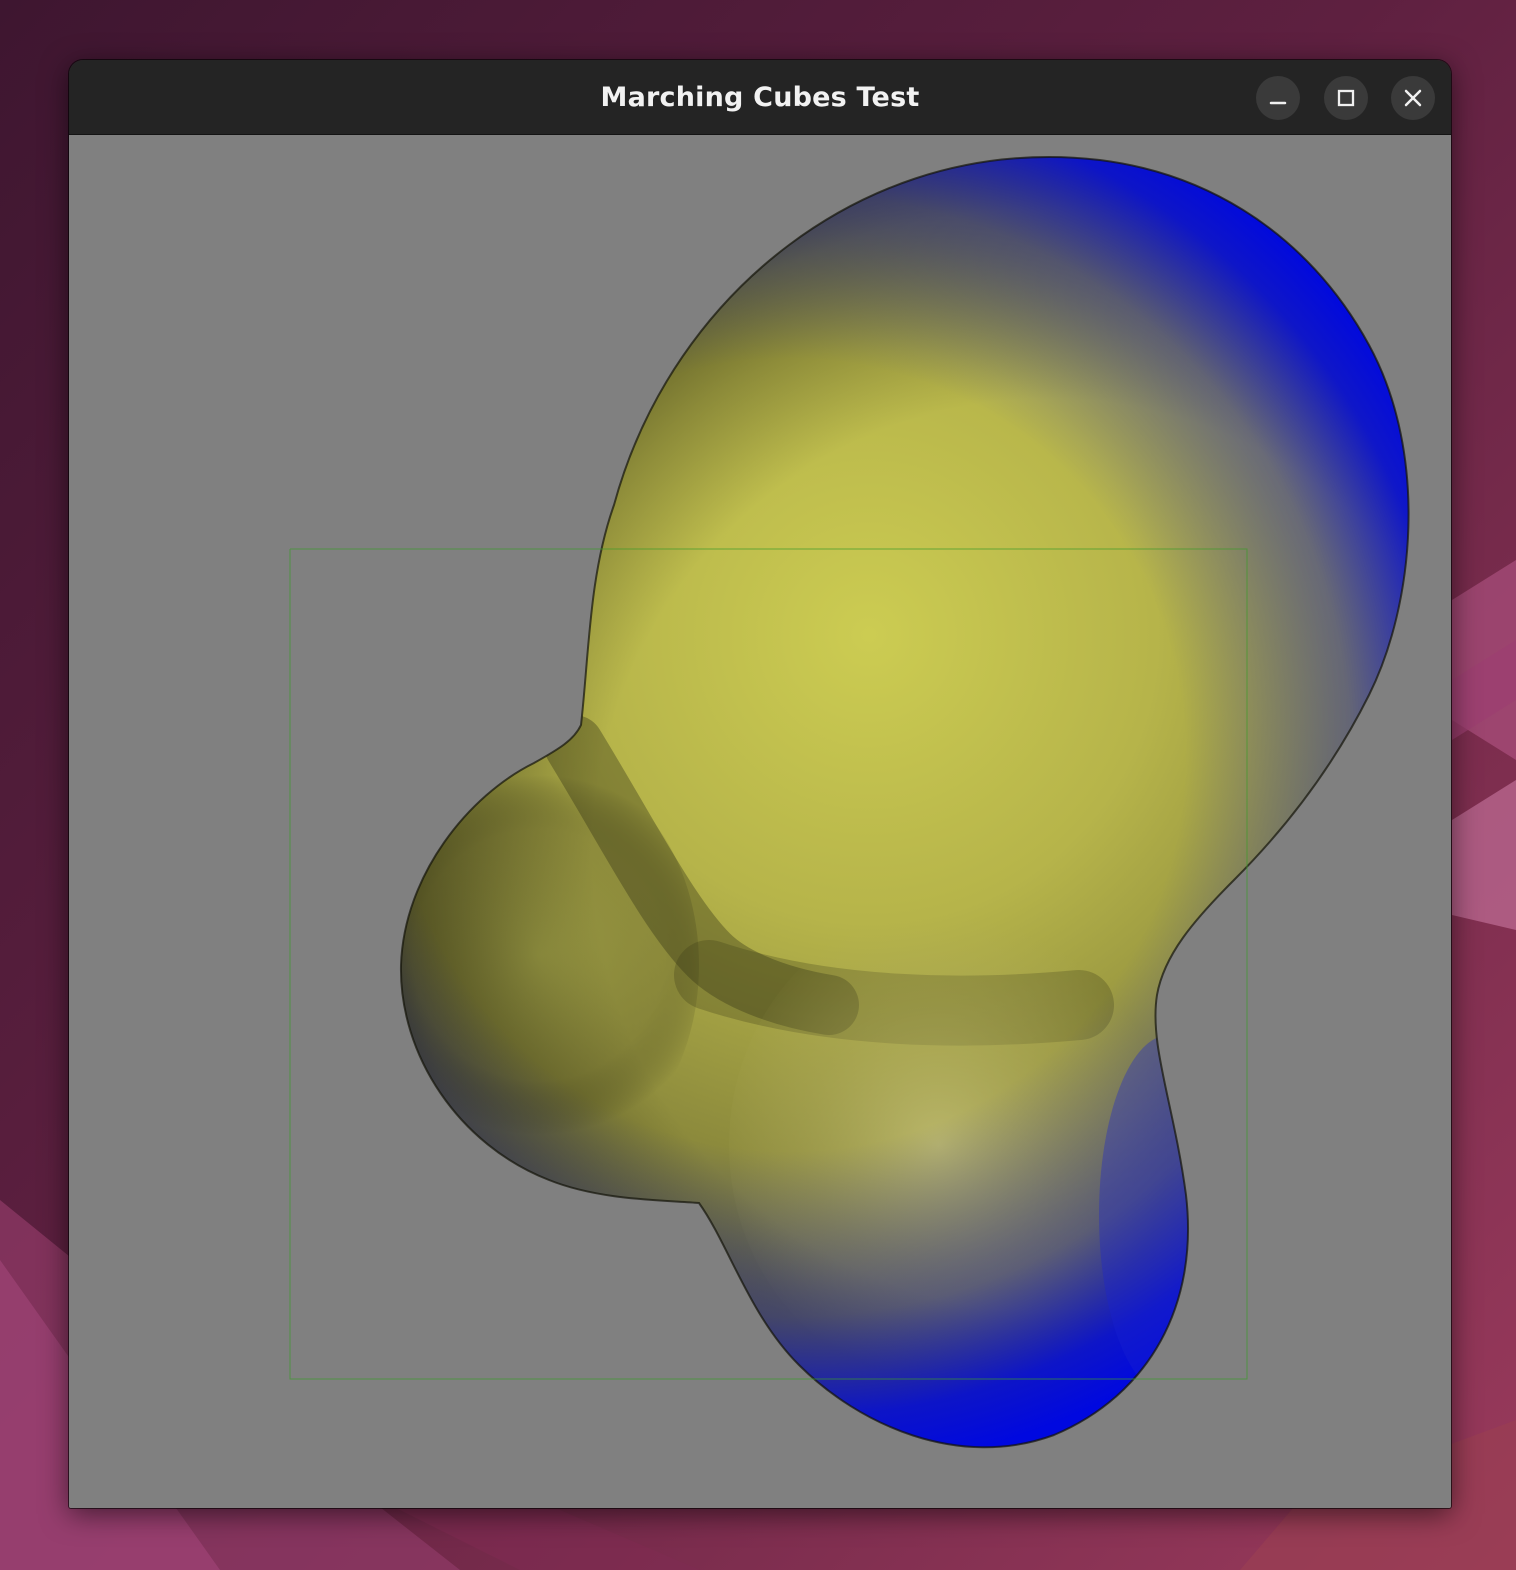  I want to click on title-bar: Marching Cubes Test, so click(760, 97).